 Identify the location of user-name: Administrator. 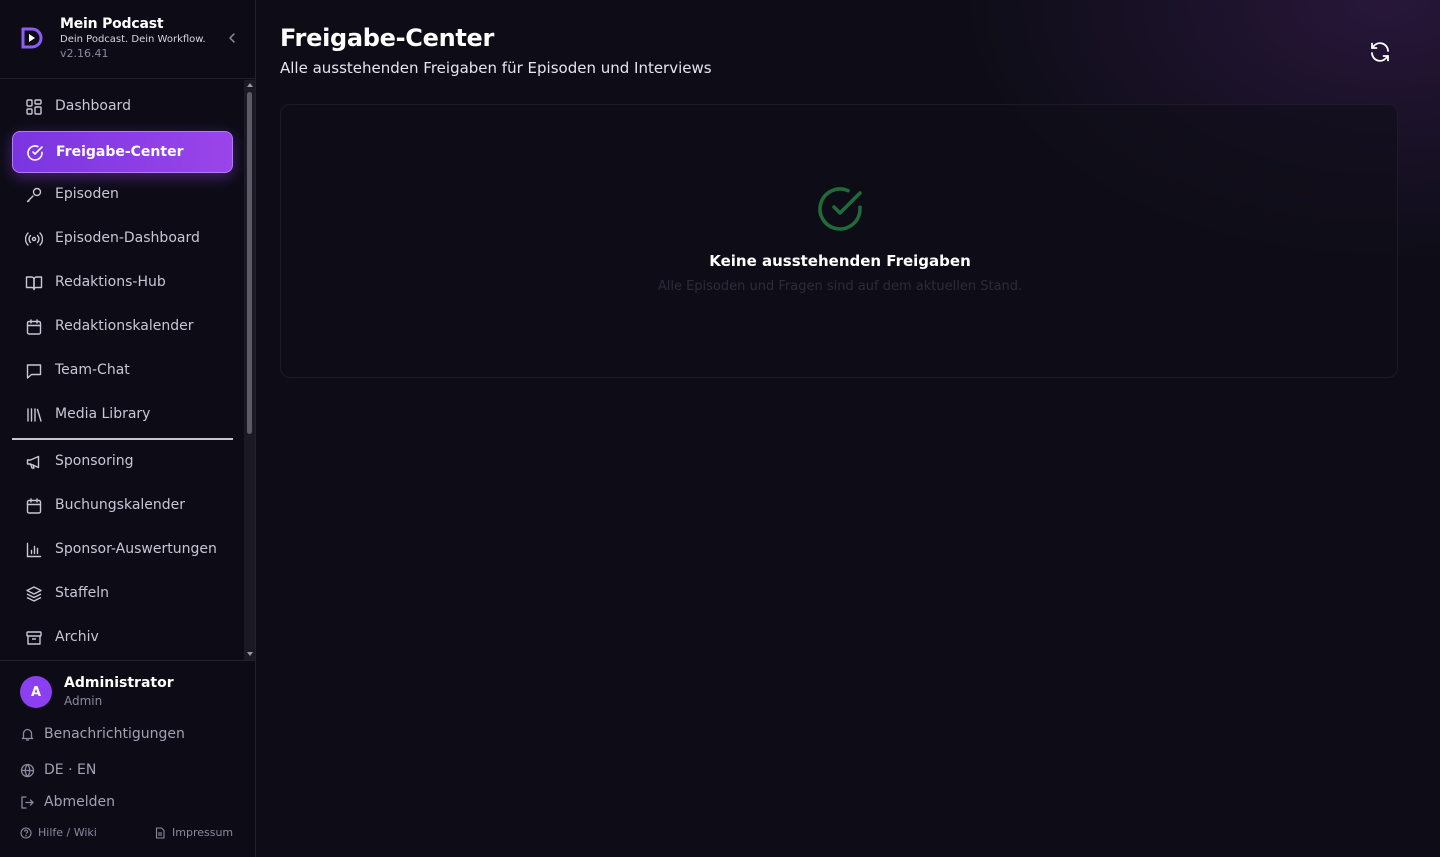
(119, 683).